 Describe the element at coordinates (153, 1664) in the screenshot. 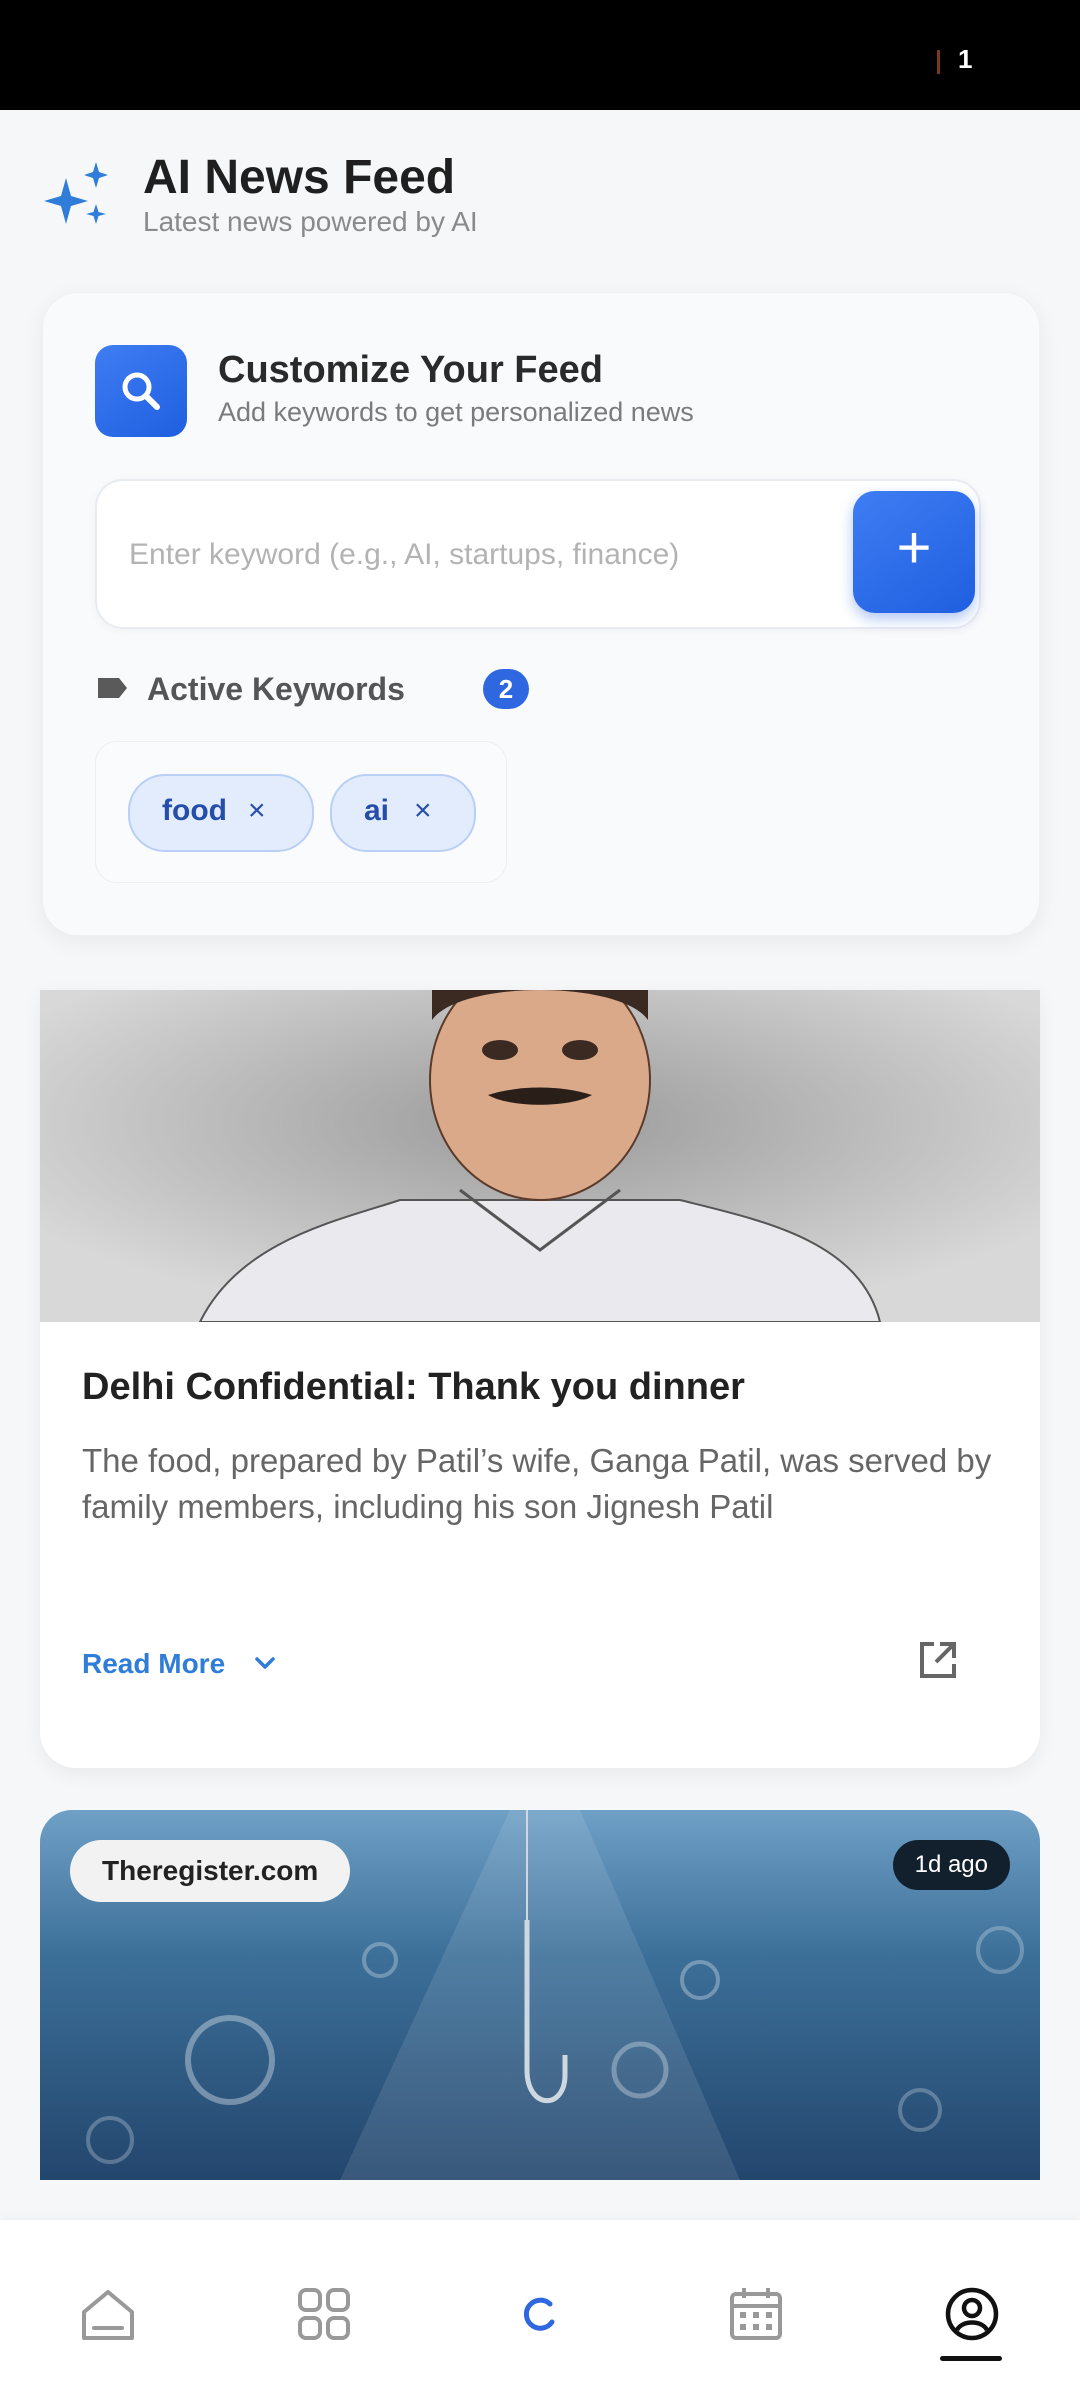

I see `read-more-button: Read More` at that location.